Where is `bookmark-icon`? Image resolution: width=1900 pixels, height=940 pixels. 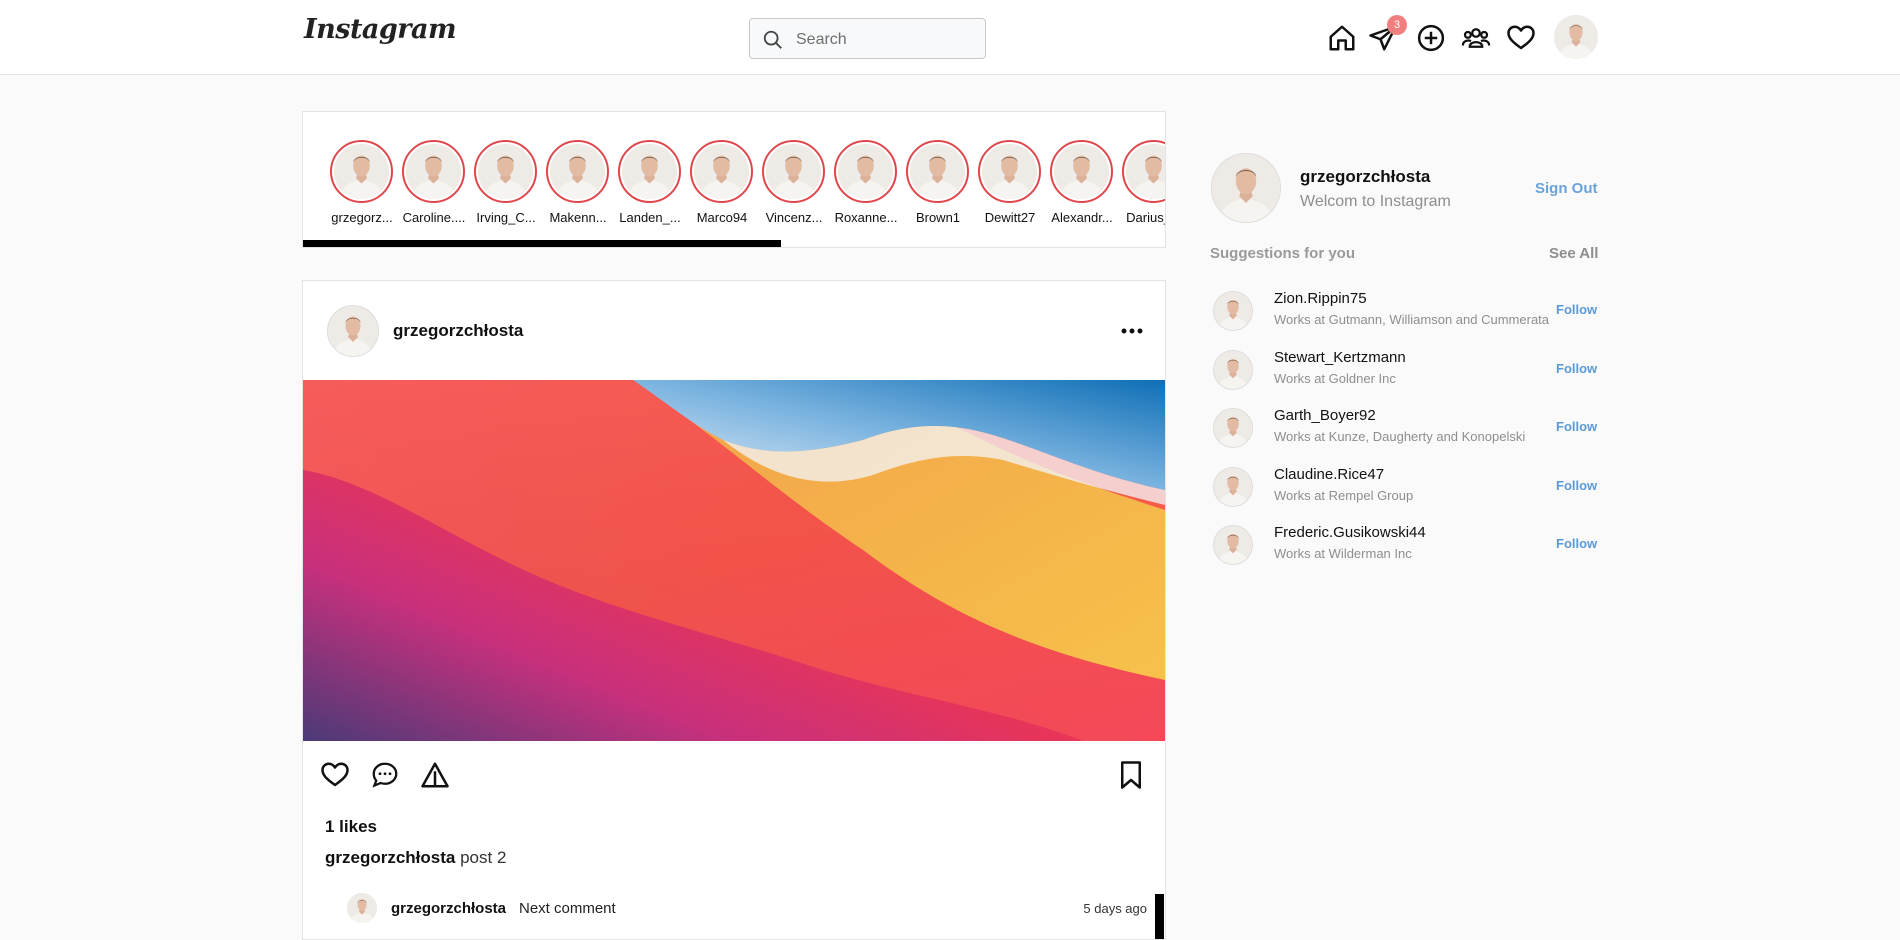
bookmark-icon is located at coordinates (1131, 775).